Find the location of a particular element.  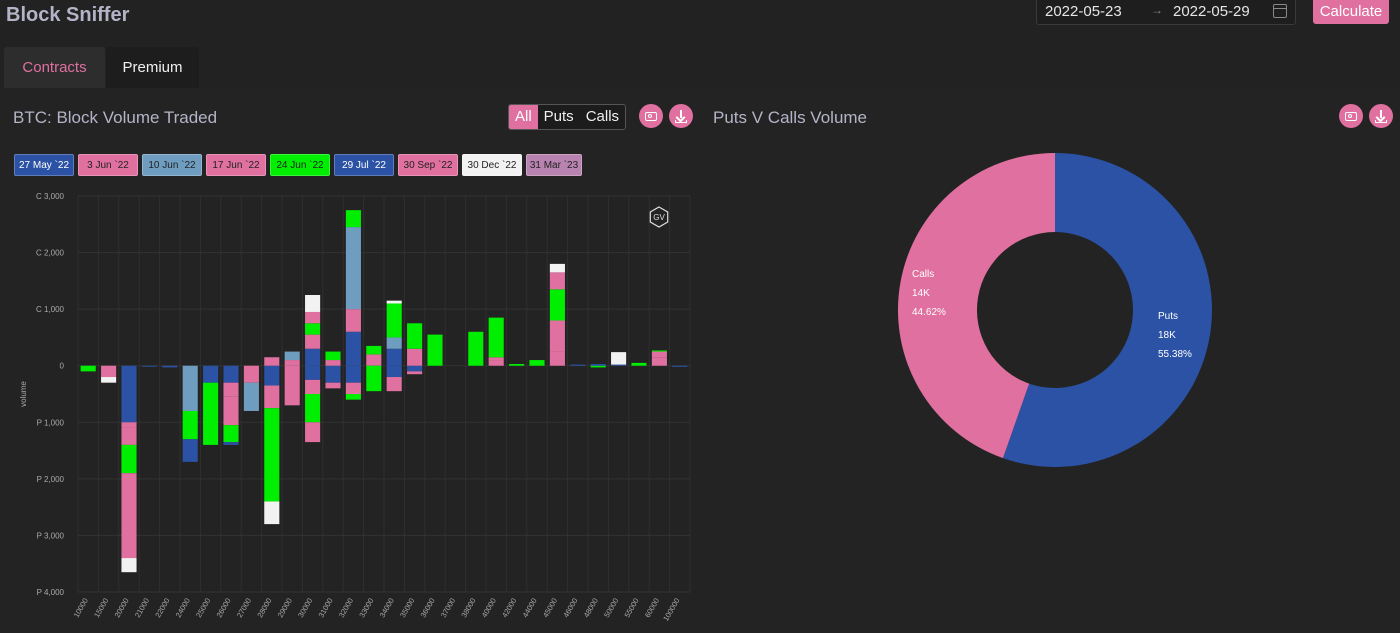

x-tick-label: 48000 is located at coordinates (591, 608).